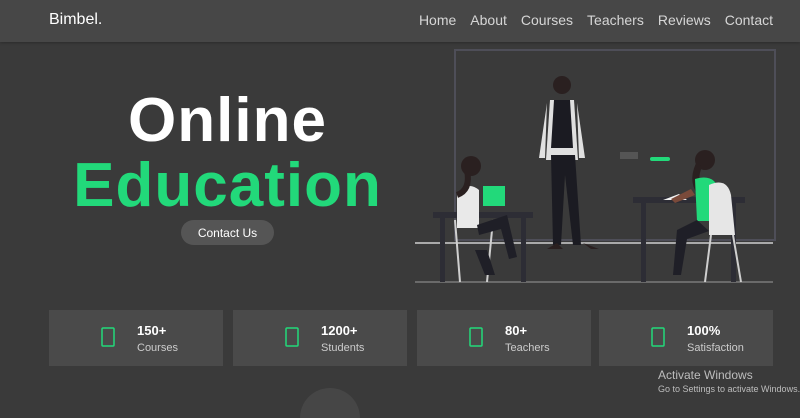 Image resolution: width=800 pixels, height=418 pixels. I want to click on stat-value: 100%, so click(704, 330).